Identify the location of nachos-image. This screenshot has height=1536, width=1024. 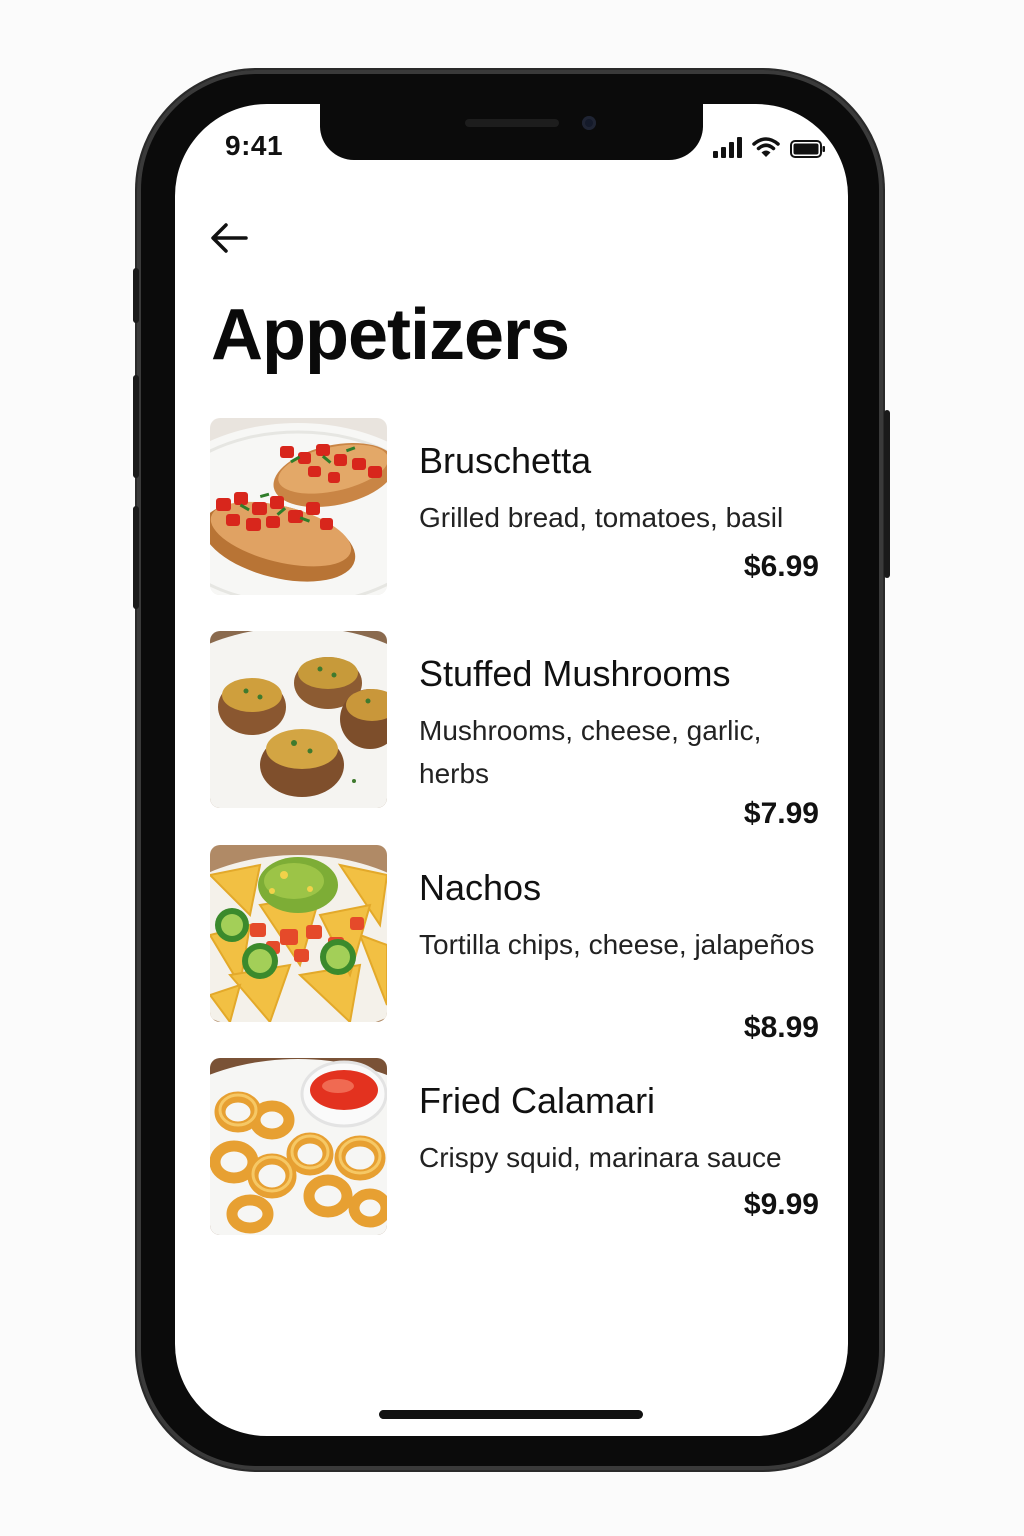
(298, 933).